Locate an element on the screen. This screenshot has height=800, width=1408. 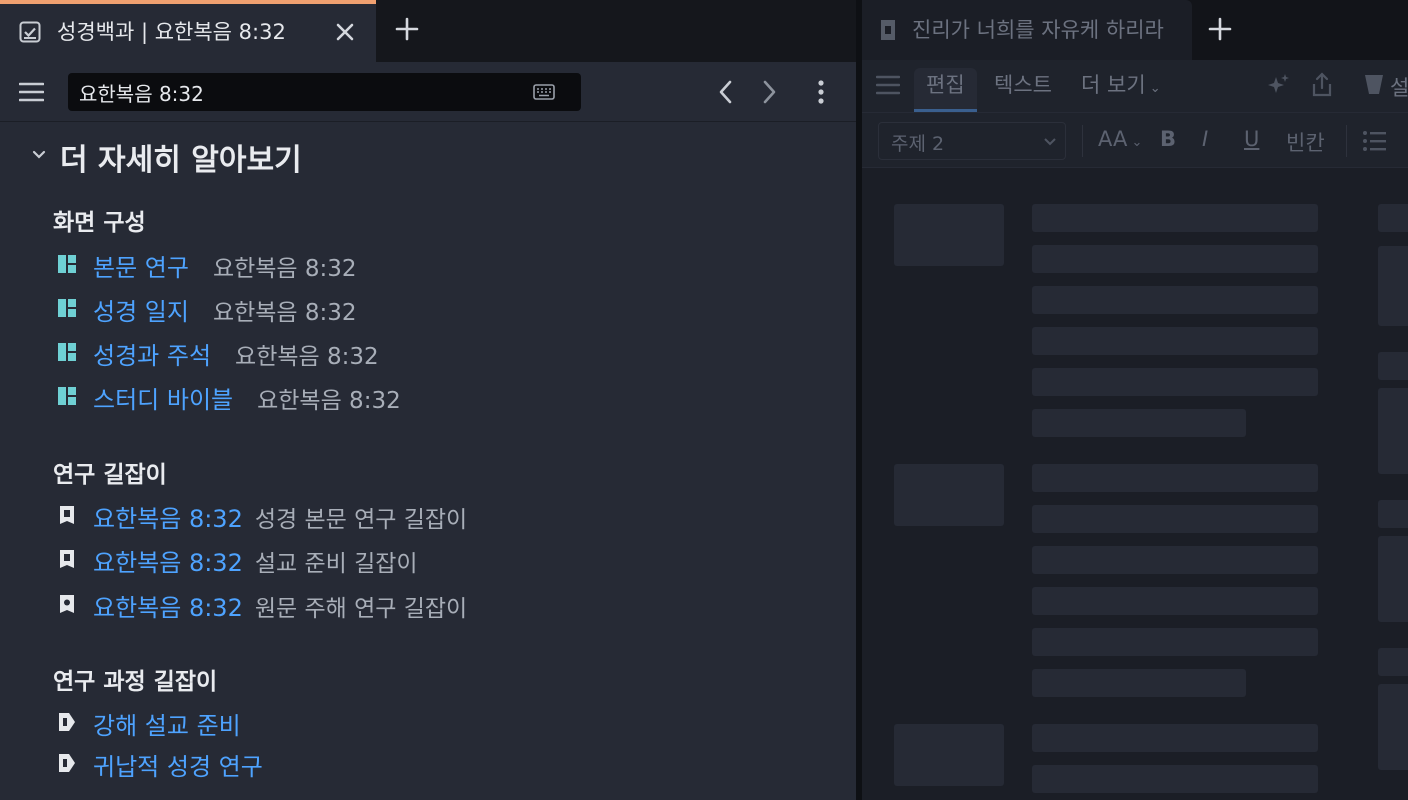
panel-link: 성경 일지 요한복음 8:32 is located at coordinates (225, 309).